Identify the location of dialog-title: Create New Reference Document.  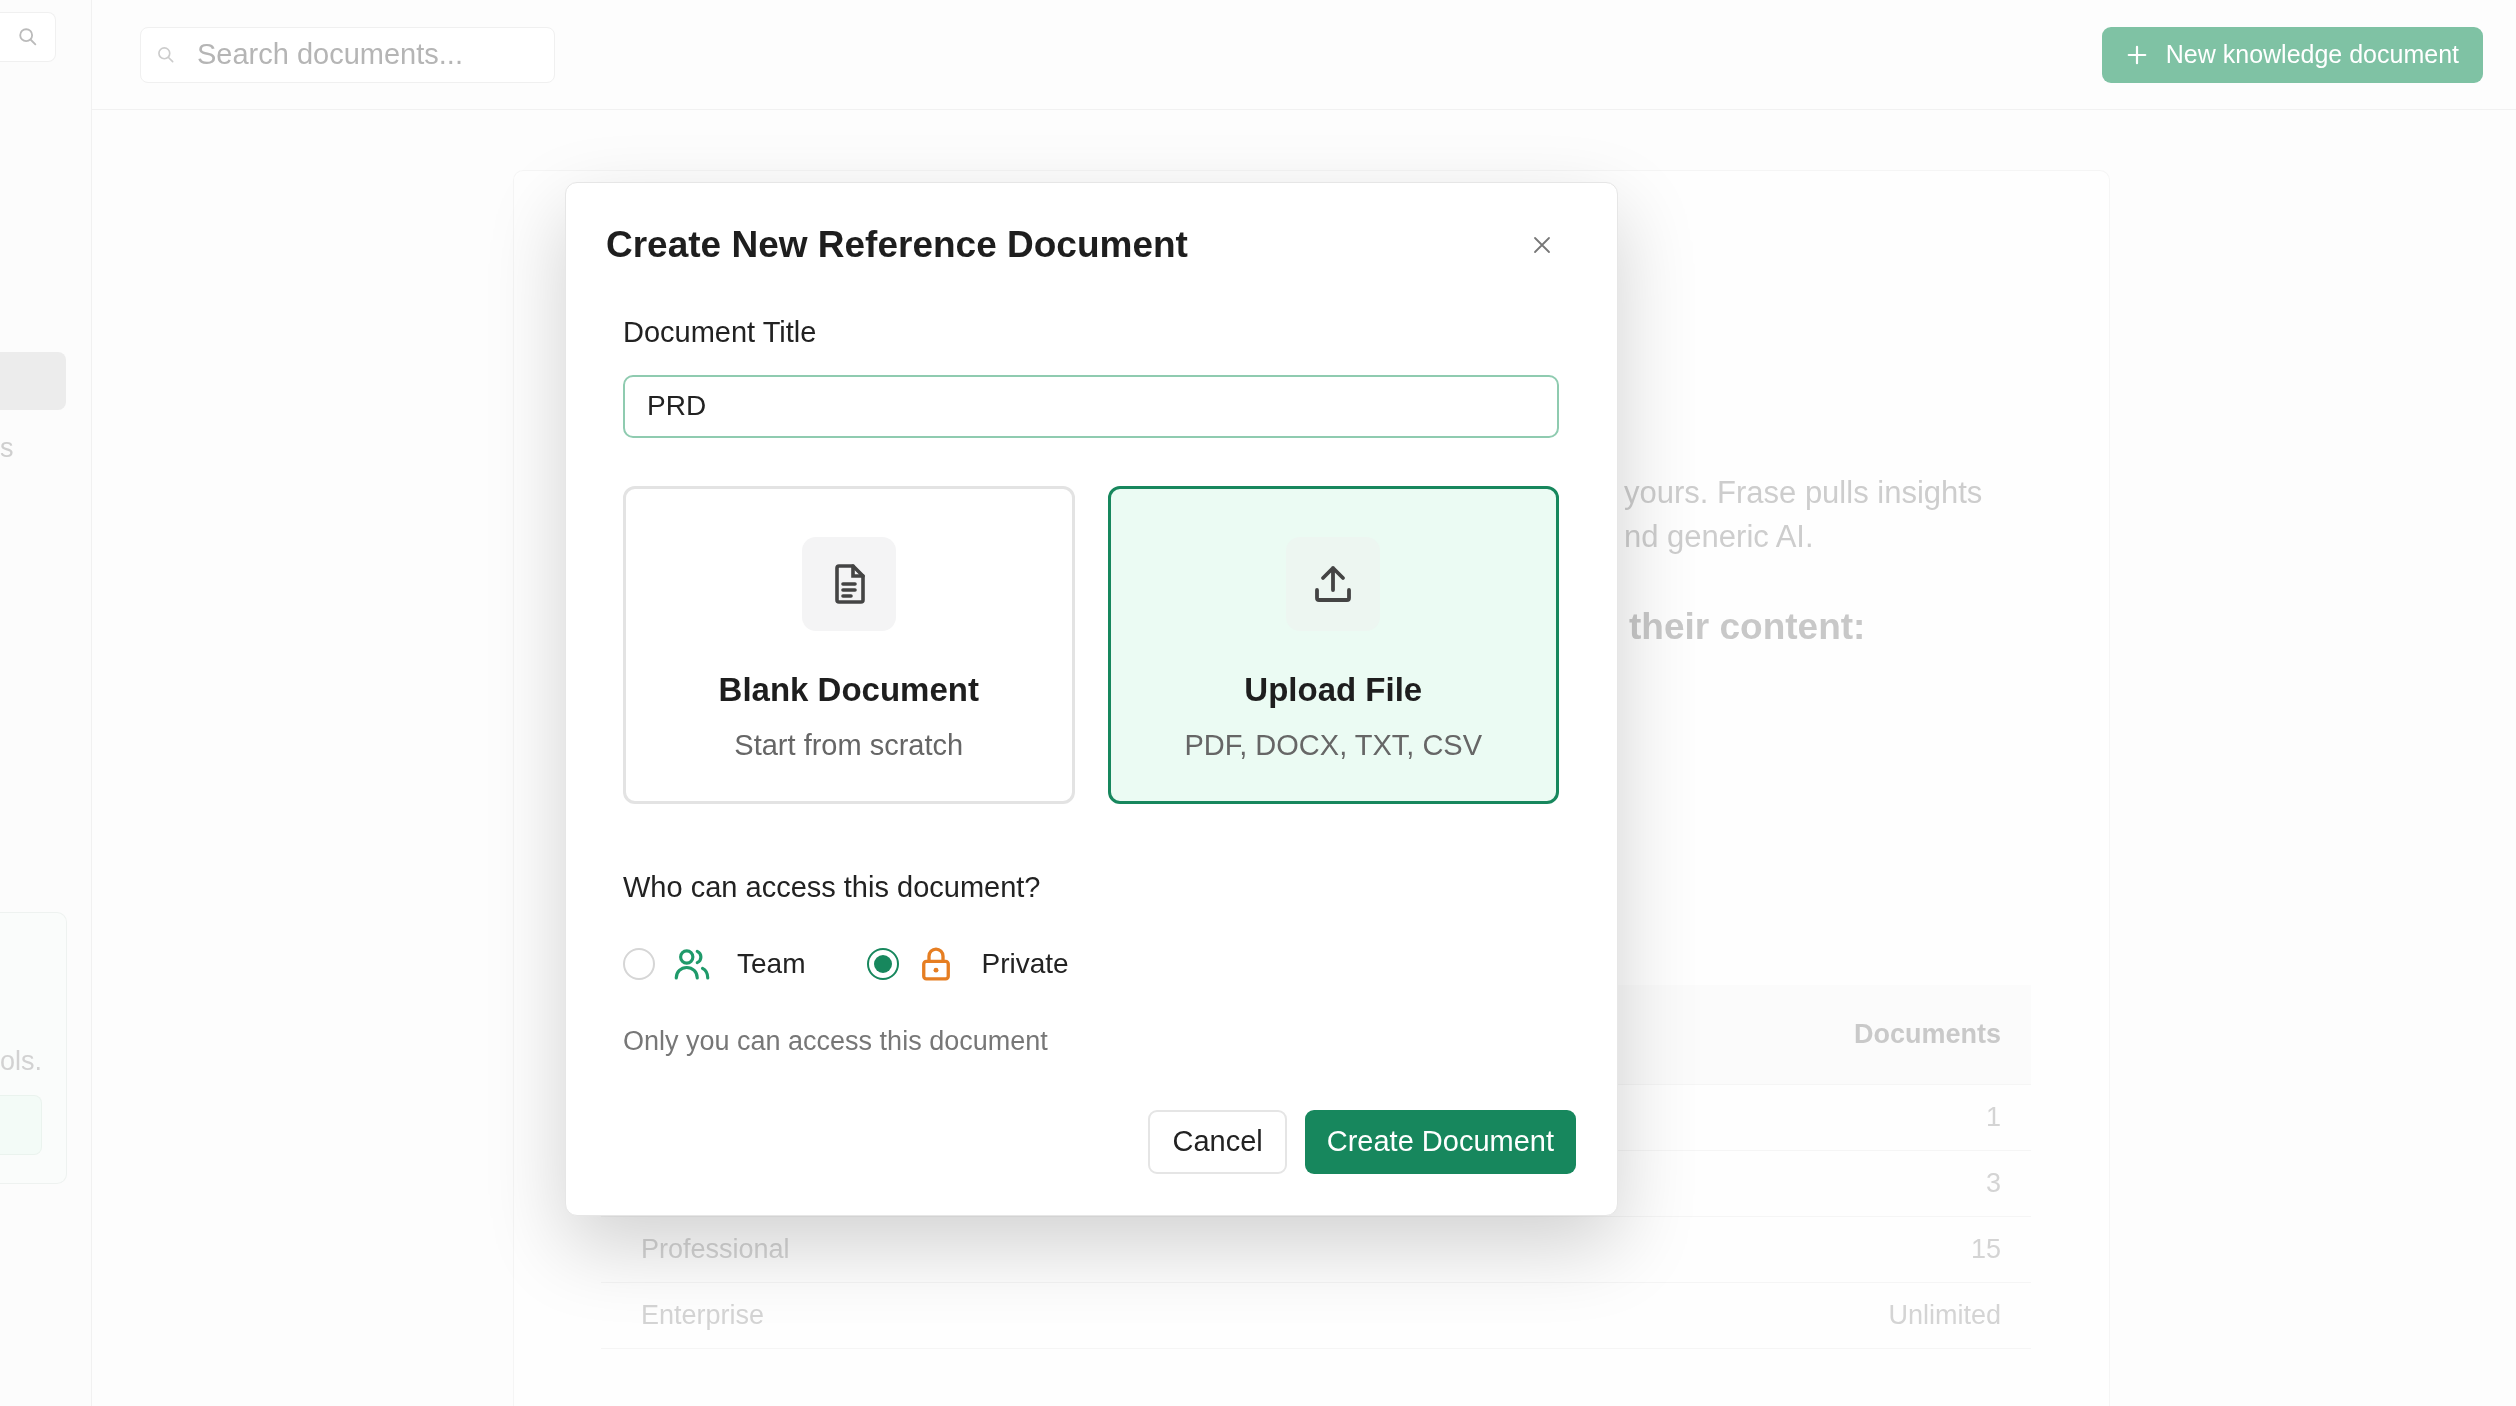
(897, 245).